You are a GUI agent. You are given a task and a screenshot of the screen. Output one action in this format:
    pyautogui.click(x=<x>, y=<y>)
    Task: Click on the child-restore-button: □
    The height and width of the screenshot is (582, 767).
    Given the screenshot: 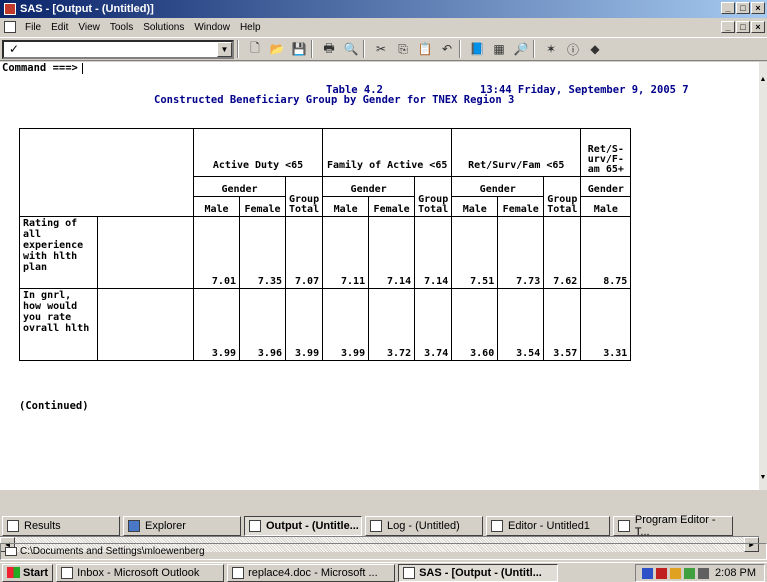 What is the action you would take?
    pyautogui.click(x=743, y=27)
    